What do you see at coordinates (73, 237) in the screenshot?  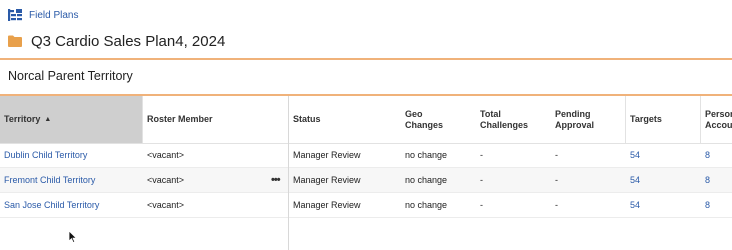 I see `mouse-pointer-icon` at bounding box center [73, 237].